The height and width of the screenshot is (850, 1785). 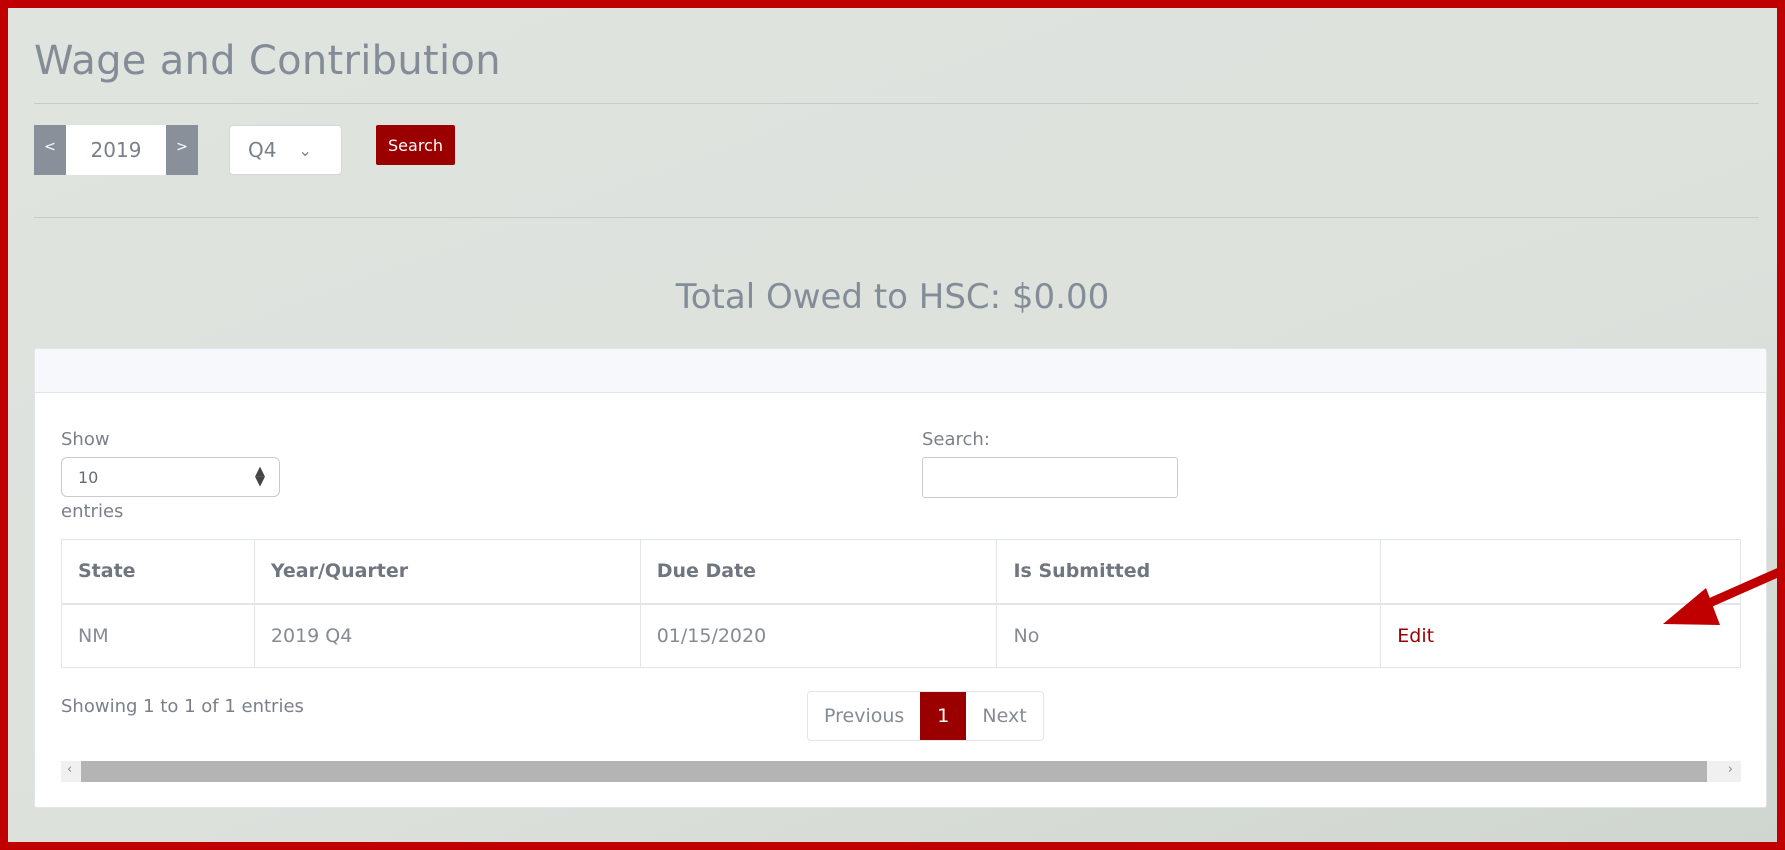 I want to click on page-length-select: 10 ▲ ▼, so click(x=170, y=477).